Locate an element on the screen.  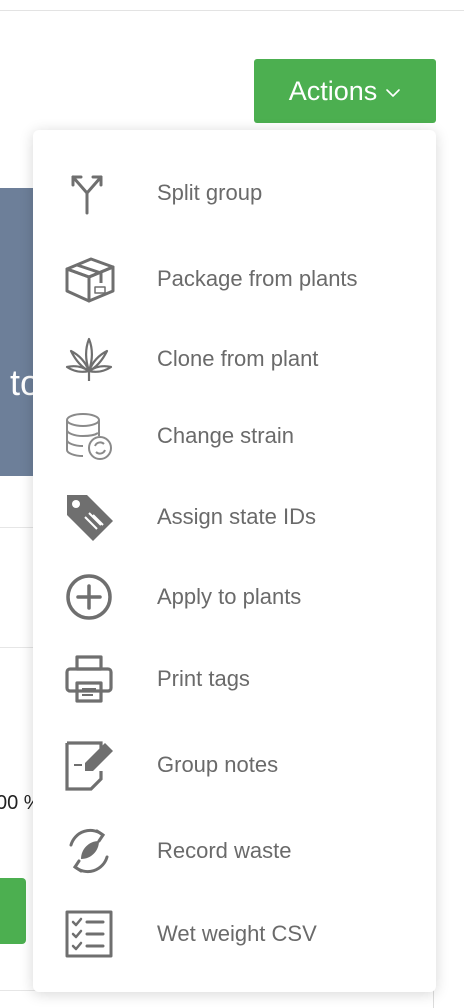
menu-item-print-tags: Print tags is located at coordinates (234, 679).